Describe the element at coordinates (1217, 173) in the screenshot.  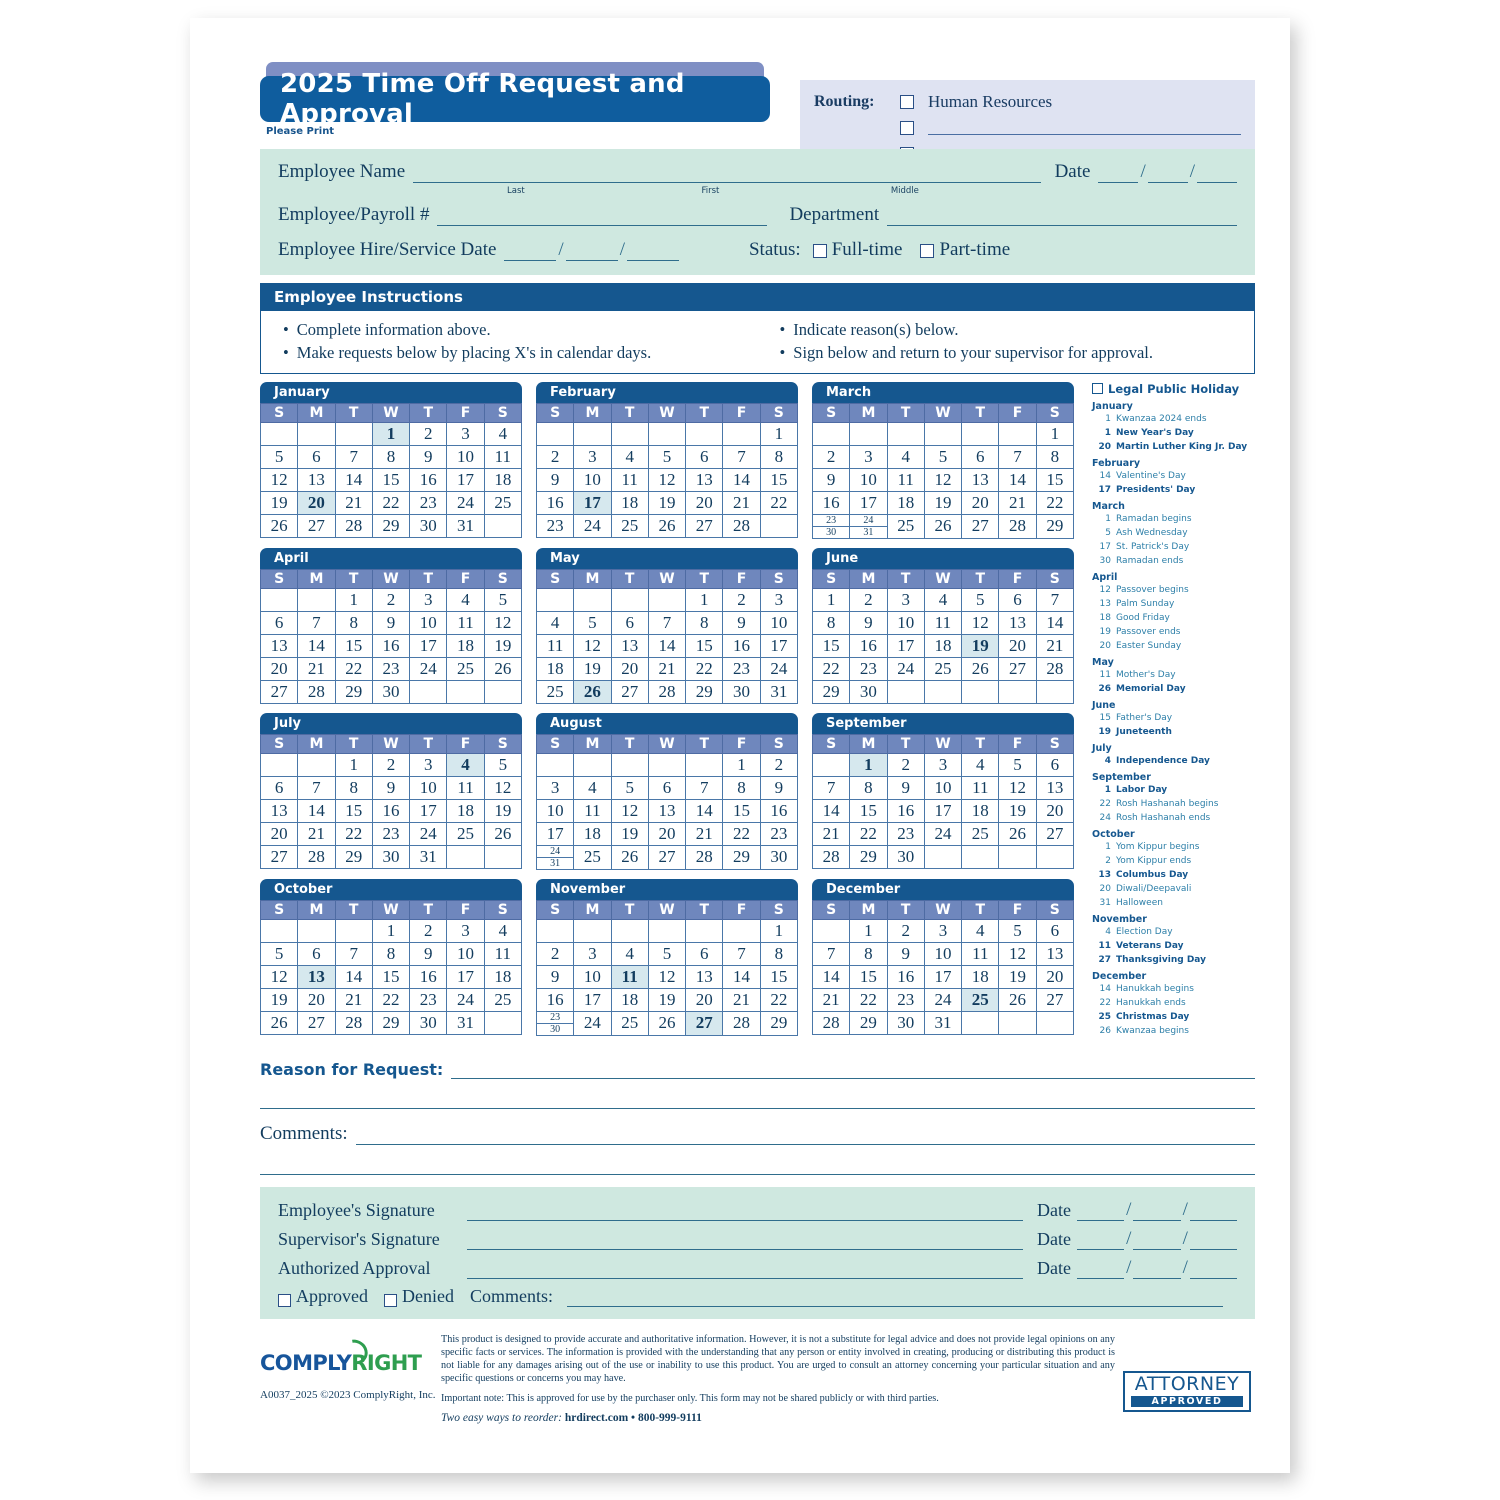
I see `date-year-input` at that location.